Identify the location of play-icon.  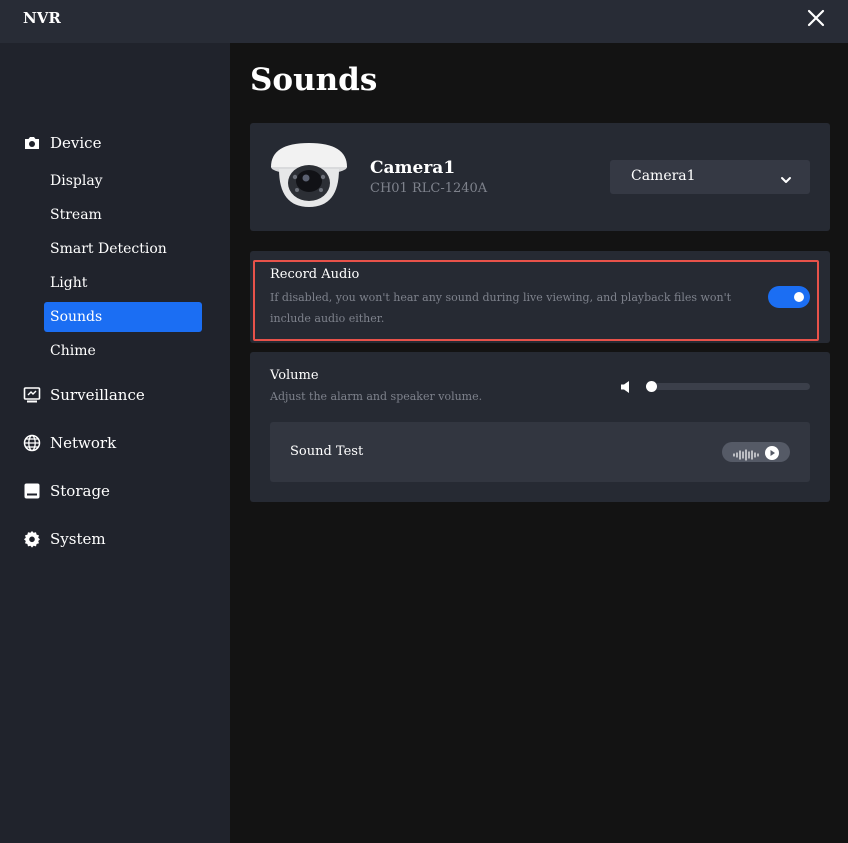
(772, 452).